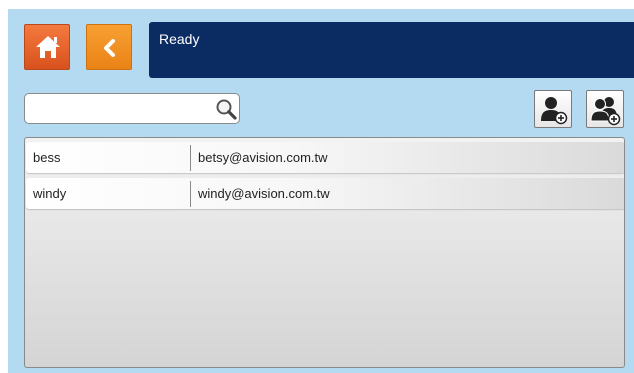 Image resolution: width=634 pixels, height=373 pixels. I want to click on add-user-icon, so click(554, 111).